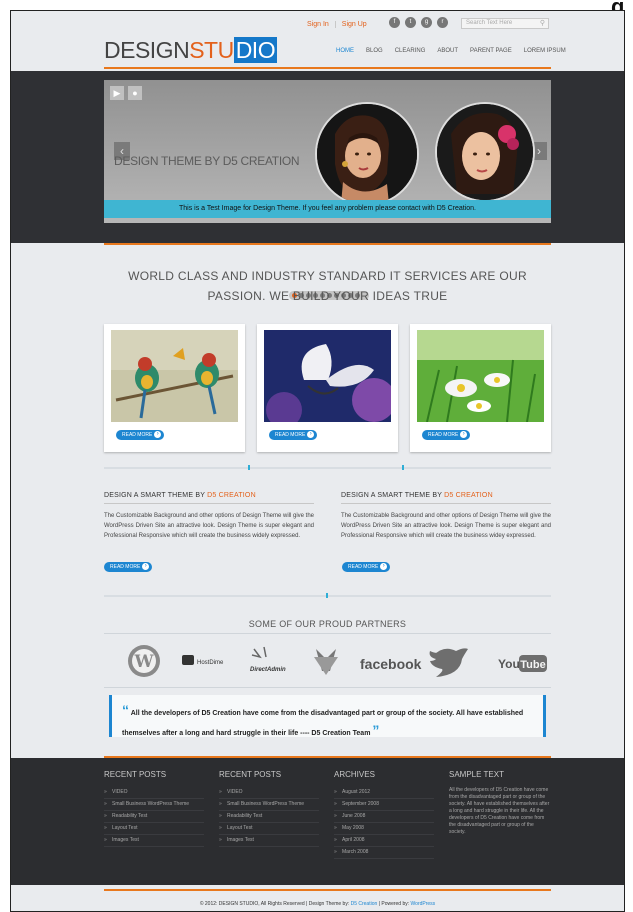  Describe the element at coordinates (489, 23) in the screenshot. I see `search-placeholder: Search Text Here` at that location.